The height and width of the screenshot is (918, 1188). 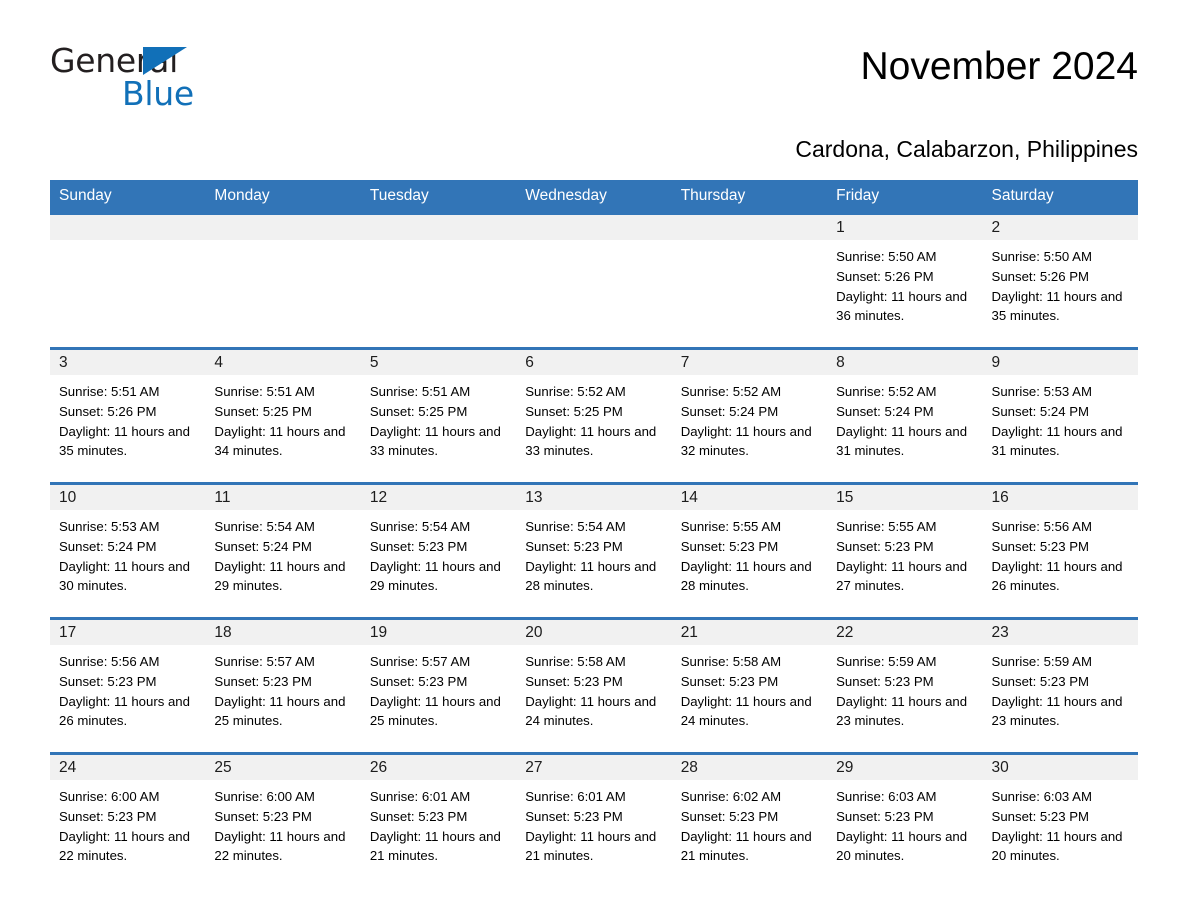 I want to click on day-number: 1, so click(x=905, y=227).